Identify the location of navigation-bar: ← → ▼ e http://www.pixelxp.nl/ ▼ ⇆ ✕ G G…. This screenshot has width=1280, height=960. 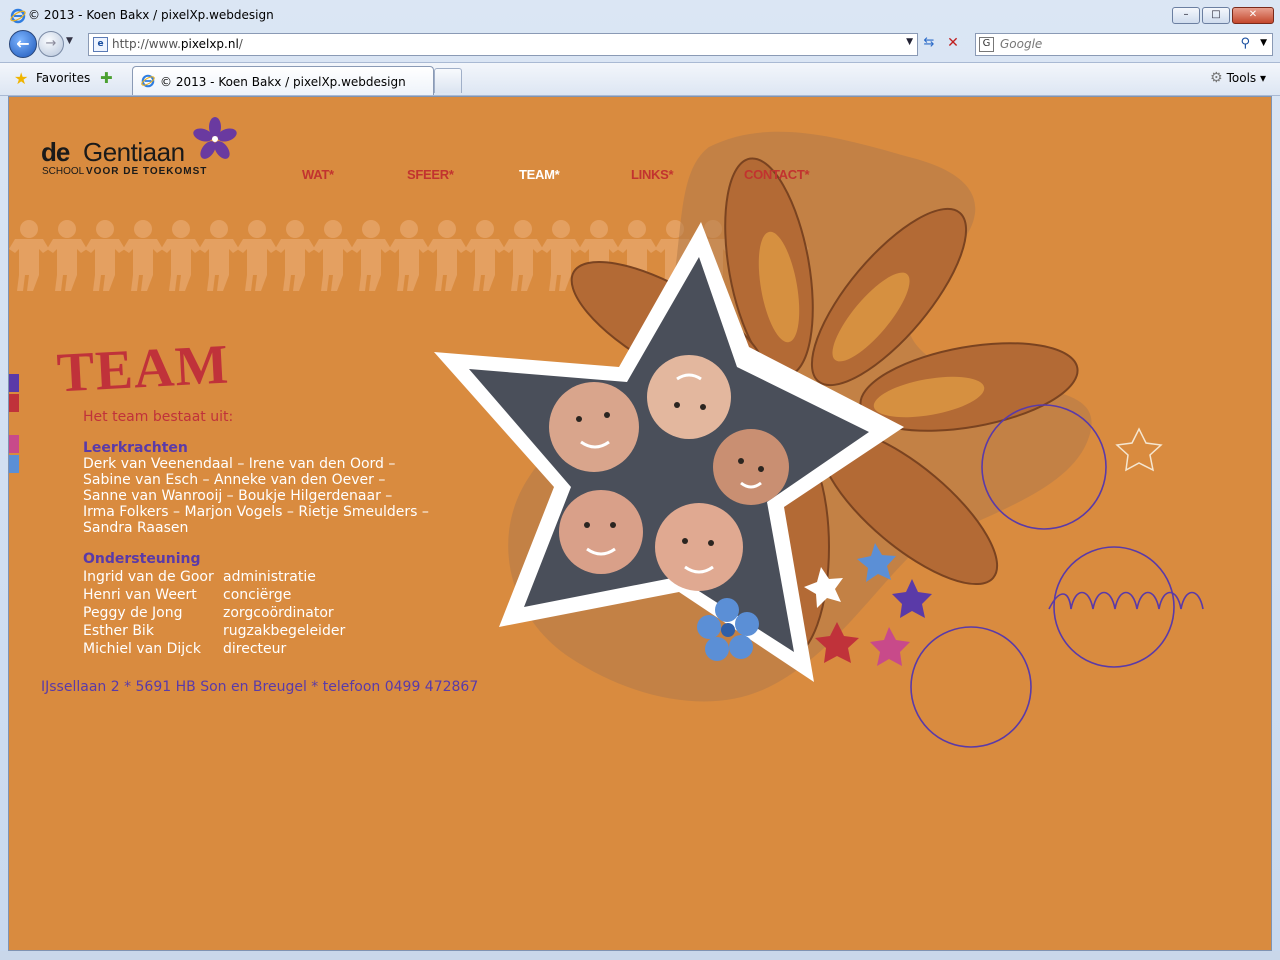
(640, 44).